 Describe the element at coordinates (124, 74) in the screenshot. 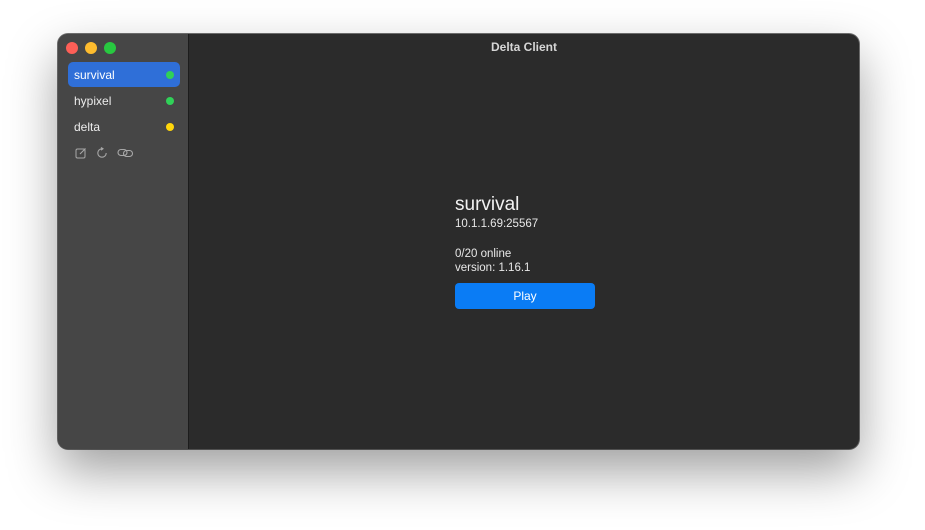

I see `server-item-survival: survival` at that location.